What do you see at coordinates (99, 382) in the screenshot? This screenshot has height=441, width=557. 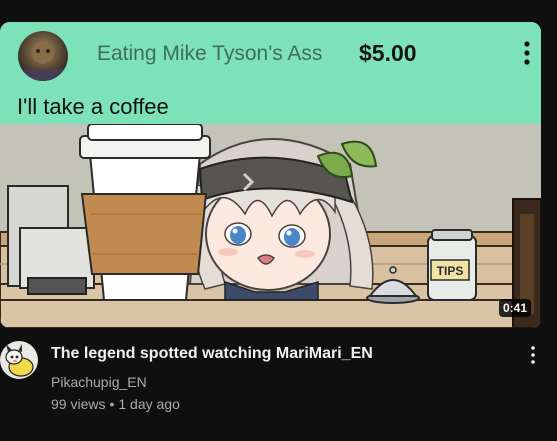 I see `channel-name: Pikachupig_EN` at bounding box center [99, 382].